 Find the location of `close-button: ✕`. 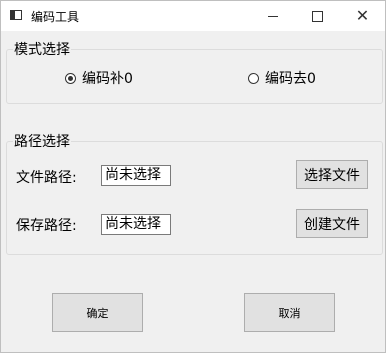

close-button: ✕ is located at coordinates (362, 16).